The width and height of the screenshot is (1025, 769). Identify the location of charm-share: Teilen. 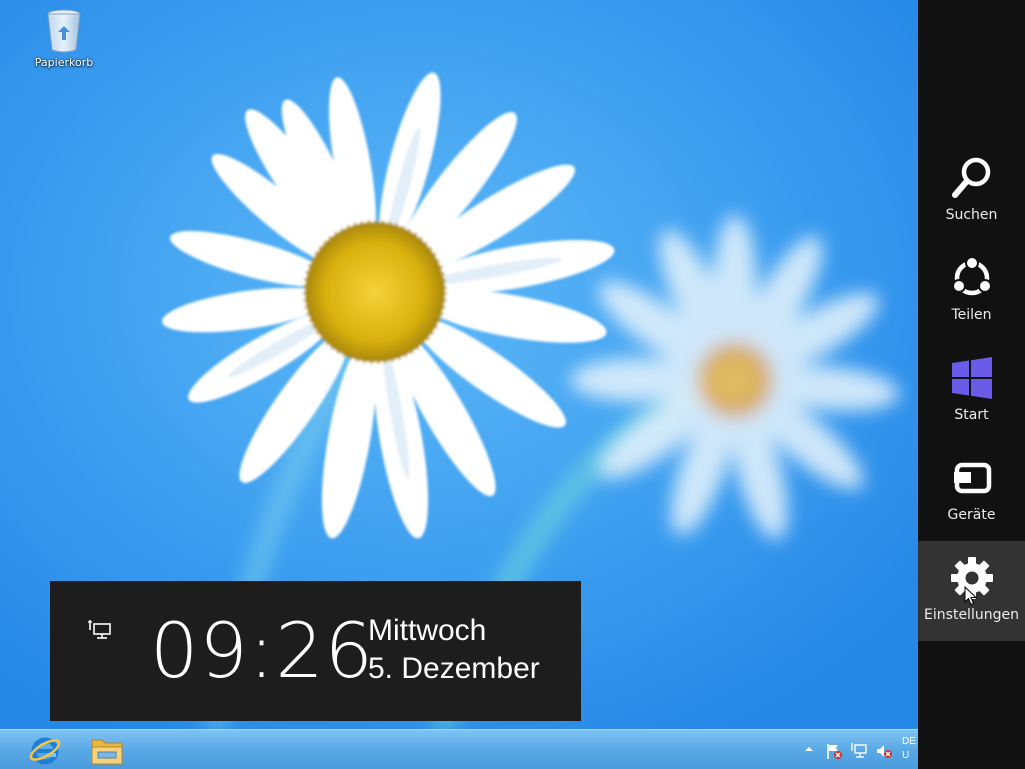
(971, 291).